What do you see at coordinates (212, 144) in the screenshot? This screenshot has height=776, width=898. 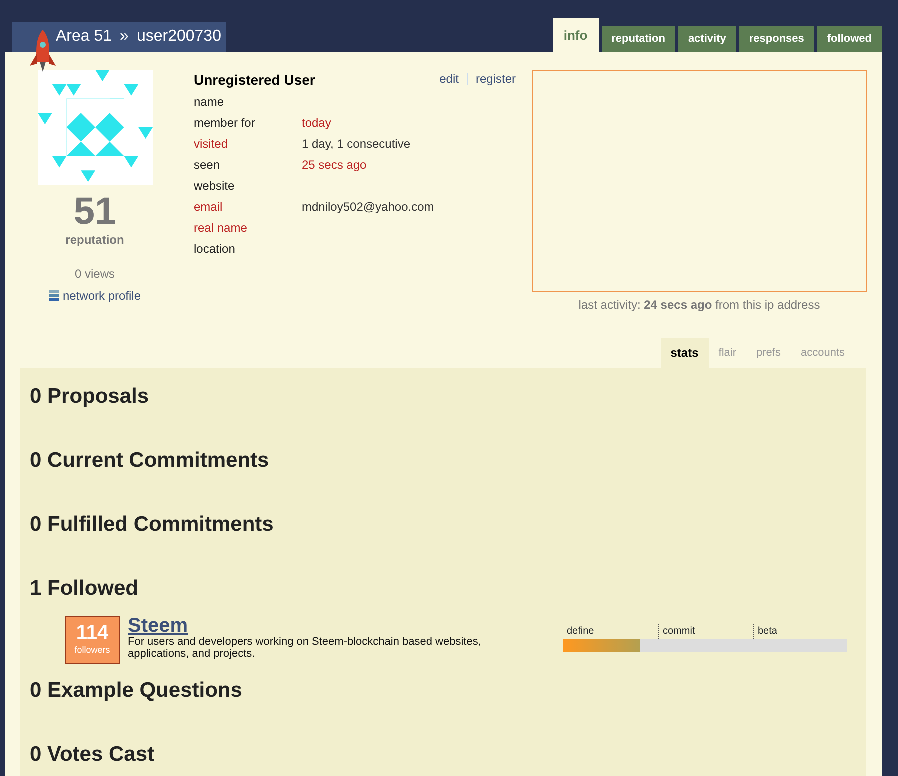 I see `field-label: visited` at bounding box center [212, 144].